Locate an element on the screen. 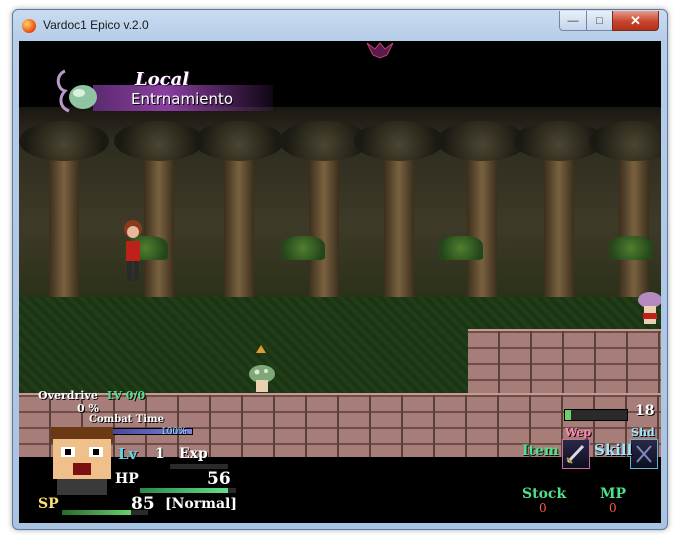  hp-label: HP is located at coordinates (127, 479).